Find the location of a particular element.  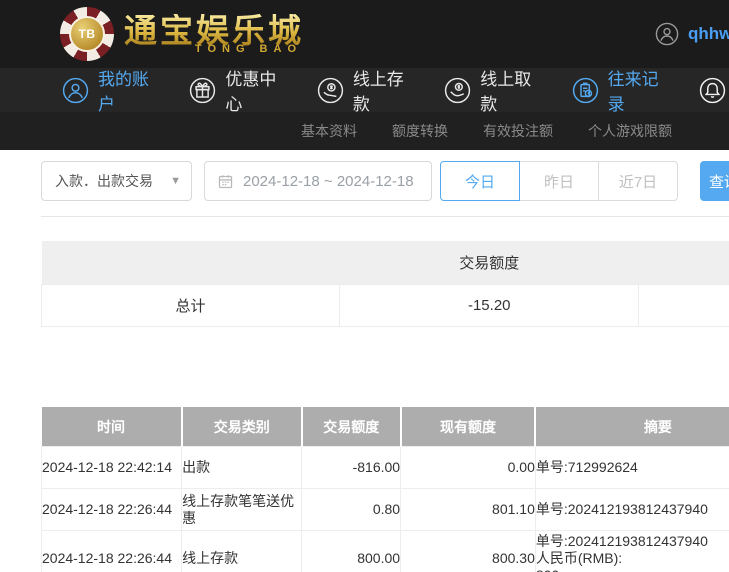

table-header-row: 时间 交易类别 交易额度 现有额度 摘要 is located at coordinates (385, 427).